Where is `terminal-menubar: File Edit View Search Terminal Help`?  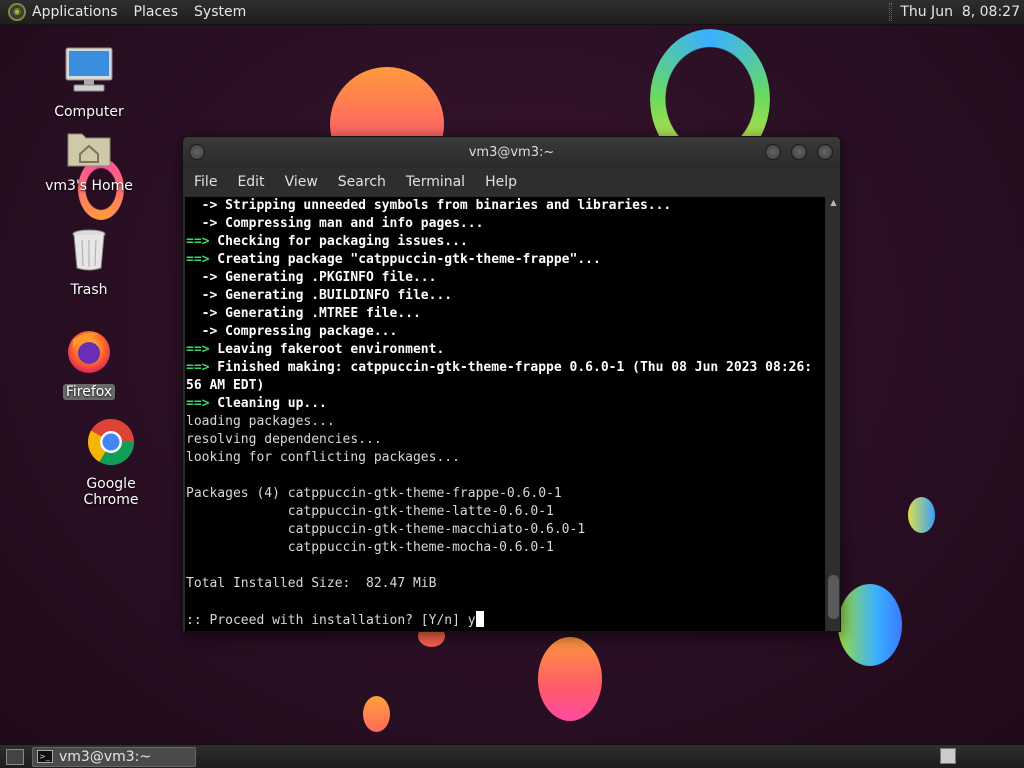
terminal-menubar: File Edit View Search Terminal Help is located at coordinates (511, 182).